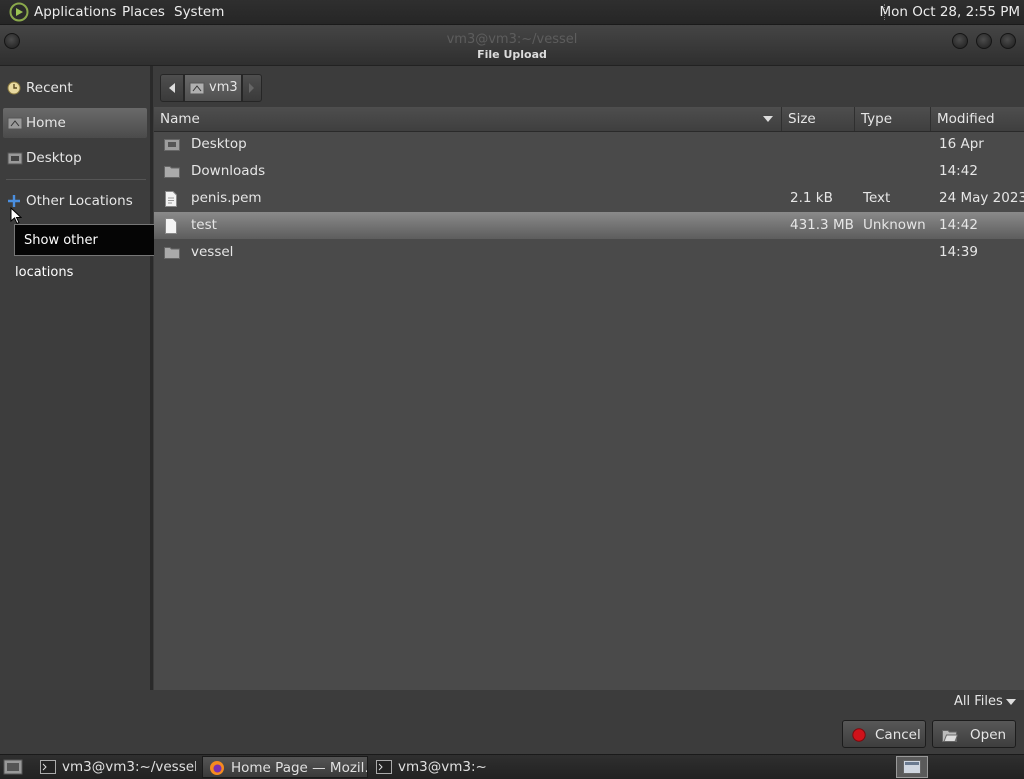 This screenshot has width=1024, height=779. What do you see at coordinates (984, 702) in the screenshot?
I see `file-type-filter: All Files` at bounding box center [984, 702].